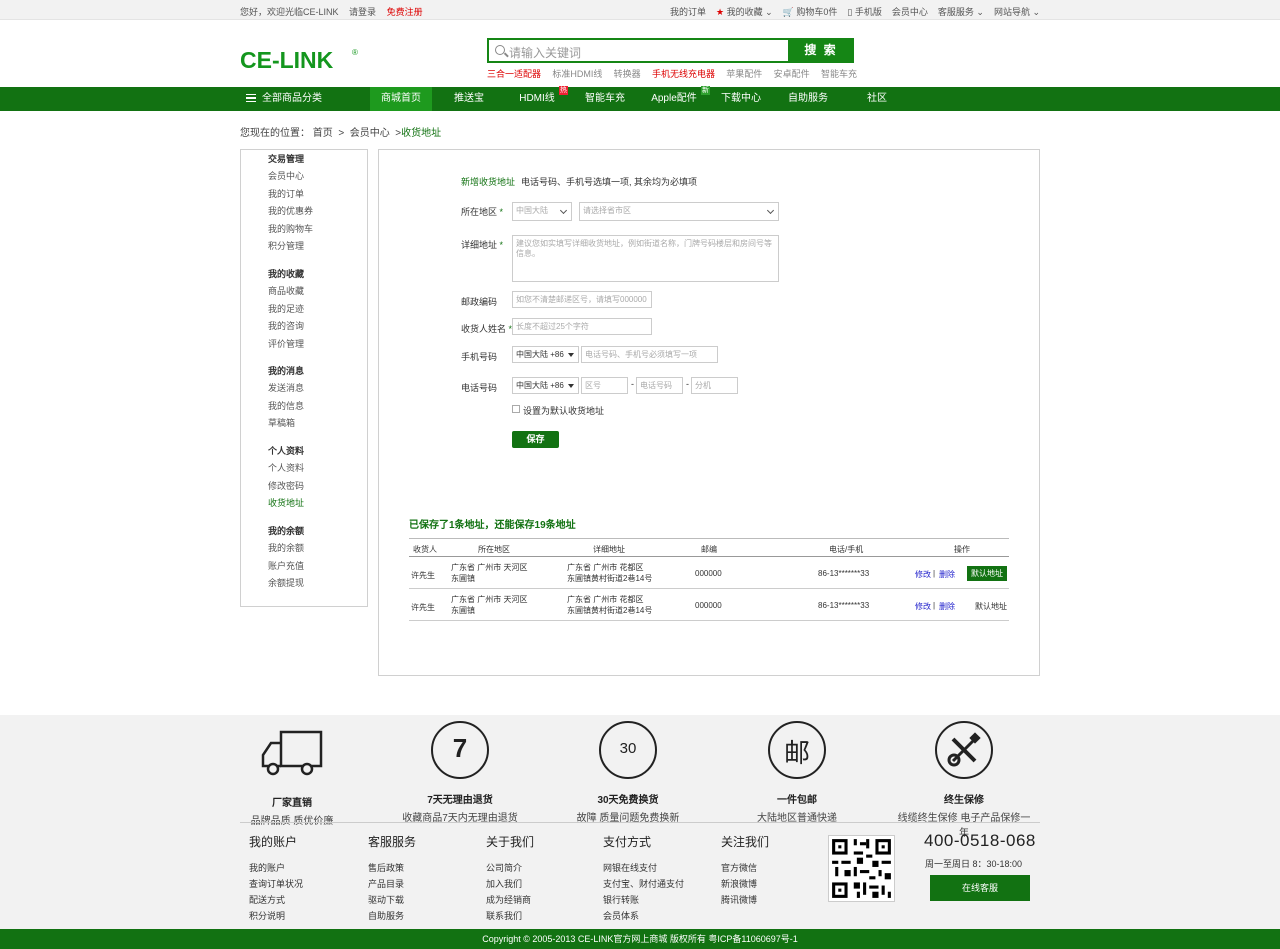 This screenshot has width=1280, height=949. Describe the element at coordinates (514, 73) in the screenshot. I see `hot-word: 三合一适配器` at that location.